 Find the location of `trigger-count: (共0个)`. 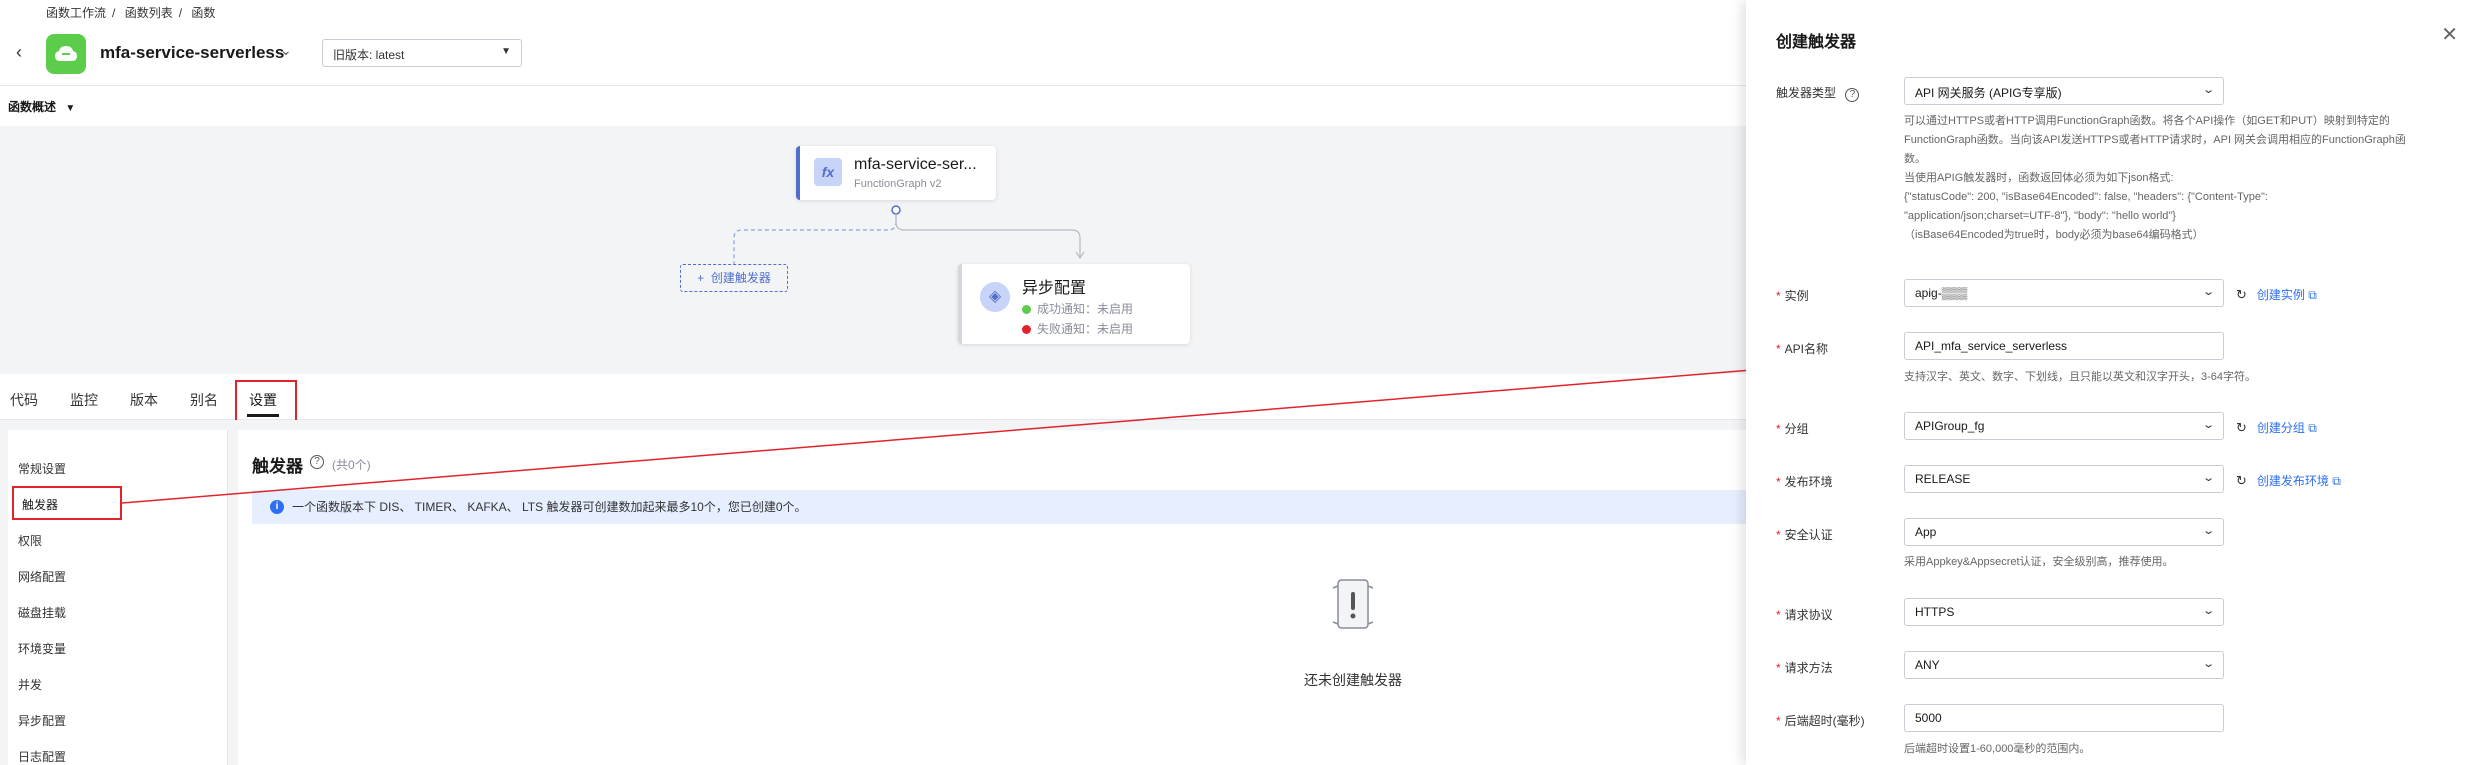

trigger-count: (共0个) is located at coordinates (351, 465).